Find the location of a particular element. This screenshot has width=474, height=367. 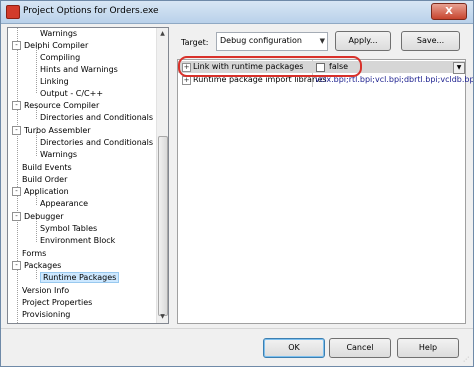

tree-item-turbo-assembler: - Turbo Assembler is located at coordinates (51, 131).